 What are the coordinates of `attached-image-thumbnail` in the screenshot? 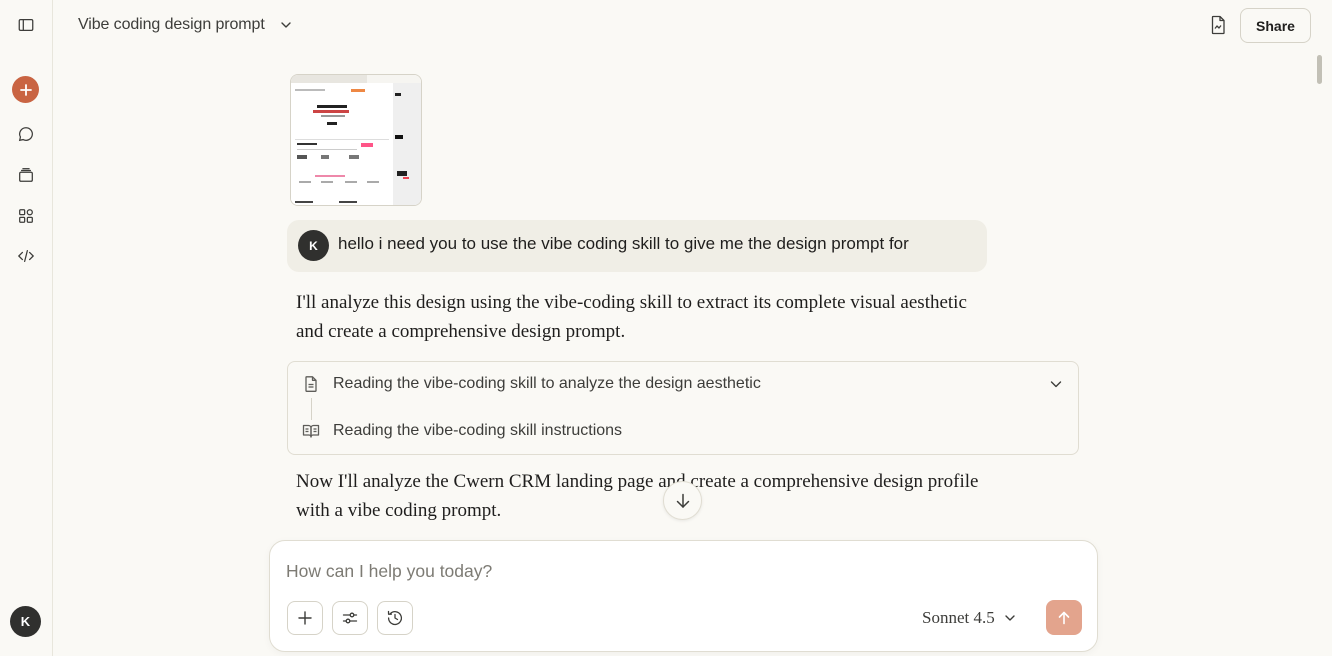 It's located at (356, 140).